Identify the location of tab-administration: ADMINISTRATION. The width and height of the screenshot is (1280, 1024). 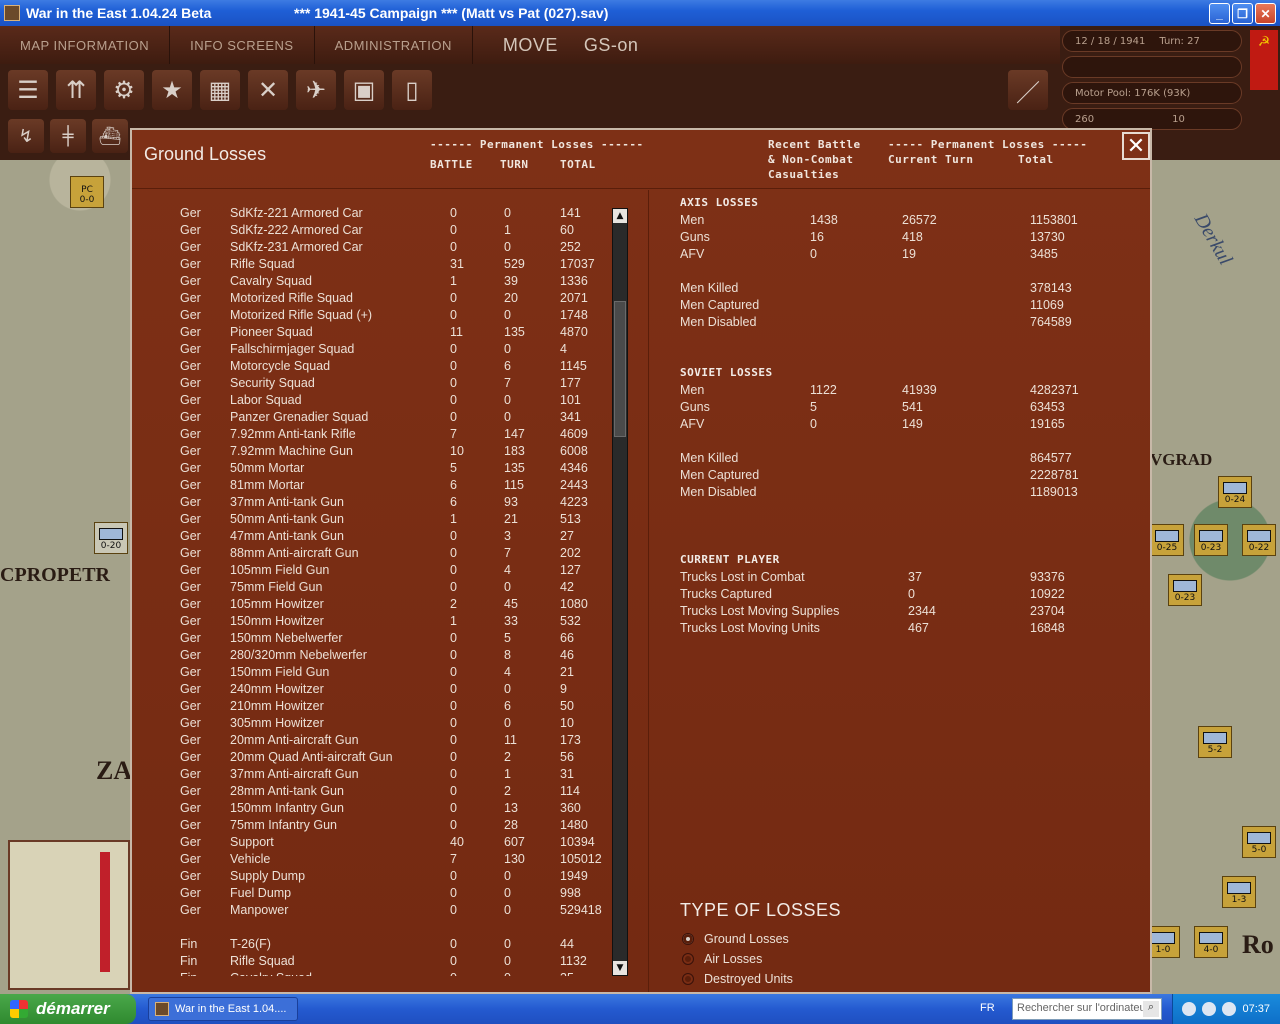
(394, 45).